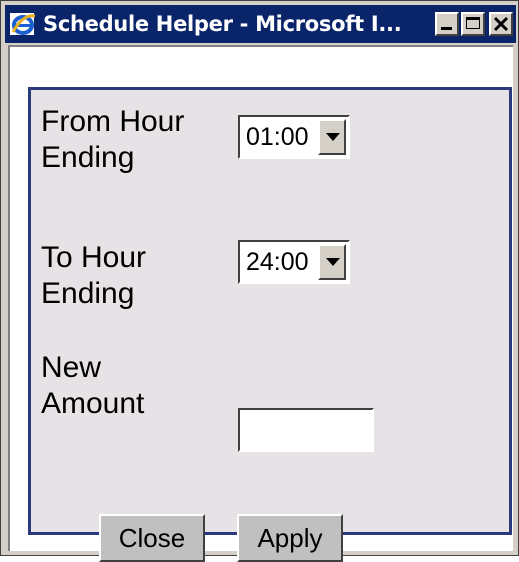 The image size is (519, 562). I want to click on maximize-button, so click(473, 24).